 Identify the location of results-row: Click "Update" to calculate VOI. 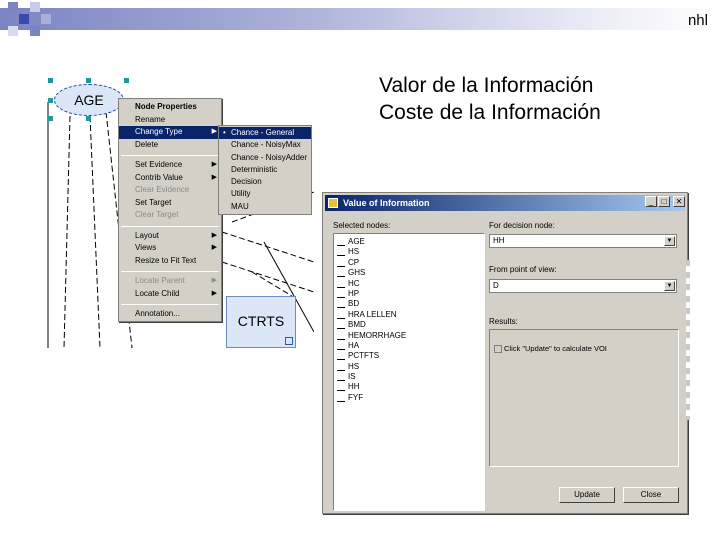
(549, 349).